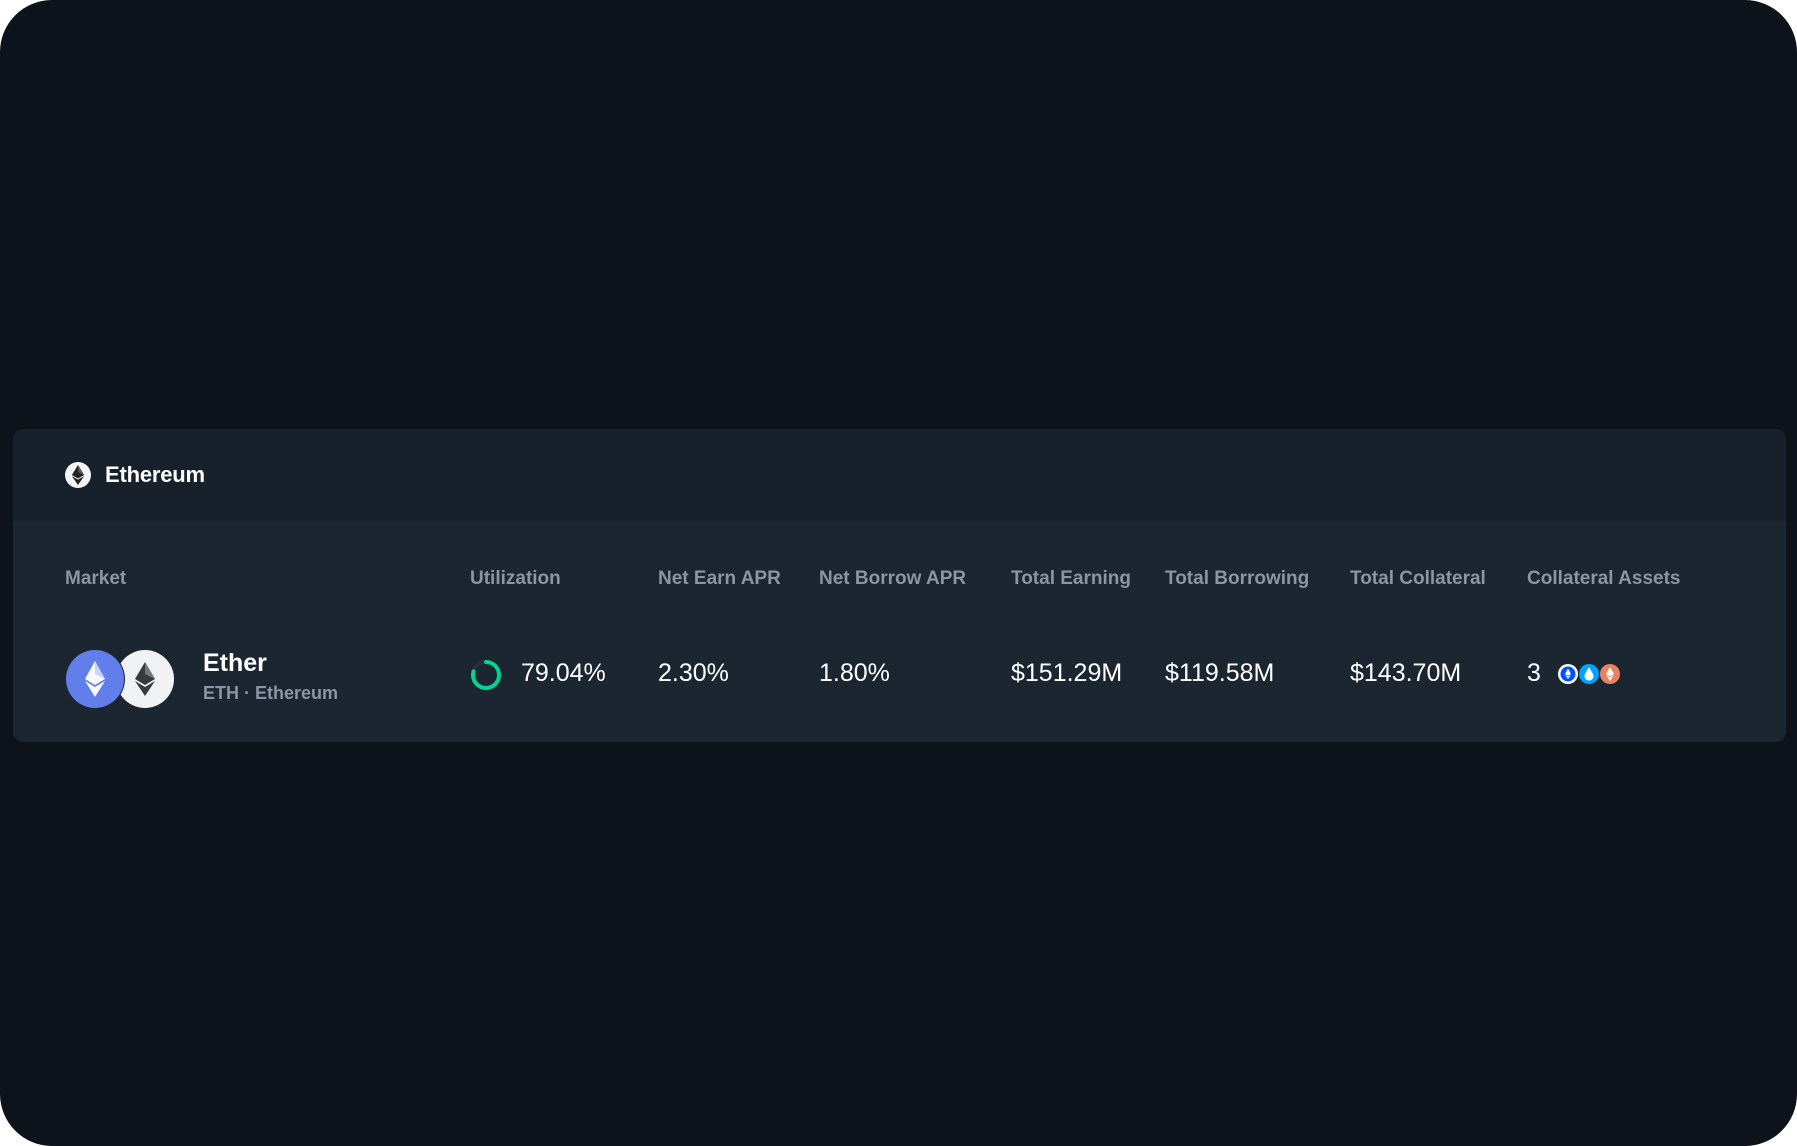 The image size is (1797, 1146). Describe the element at coordinates (563, 673) in the screenshot. I see `utilization-value: 79.04%` at that location.